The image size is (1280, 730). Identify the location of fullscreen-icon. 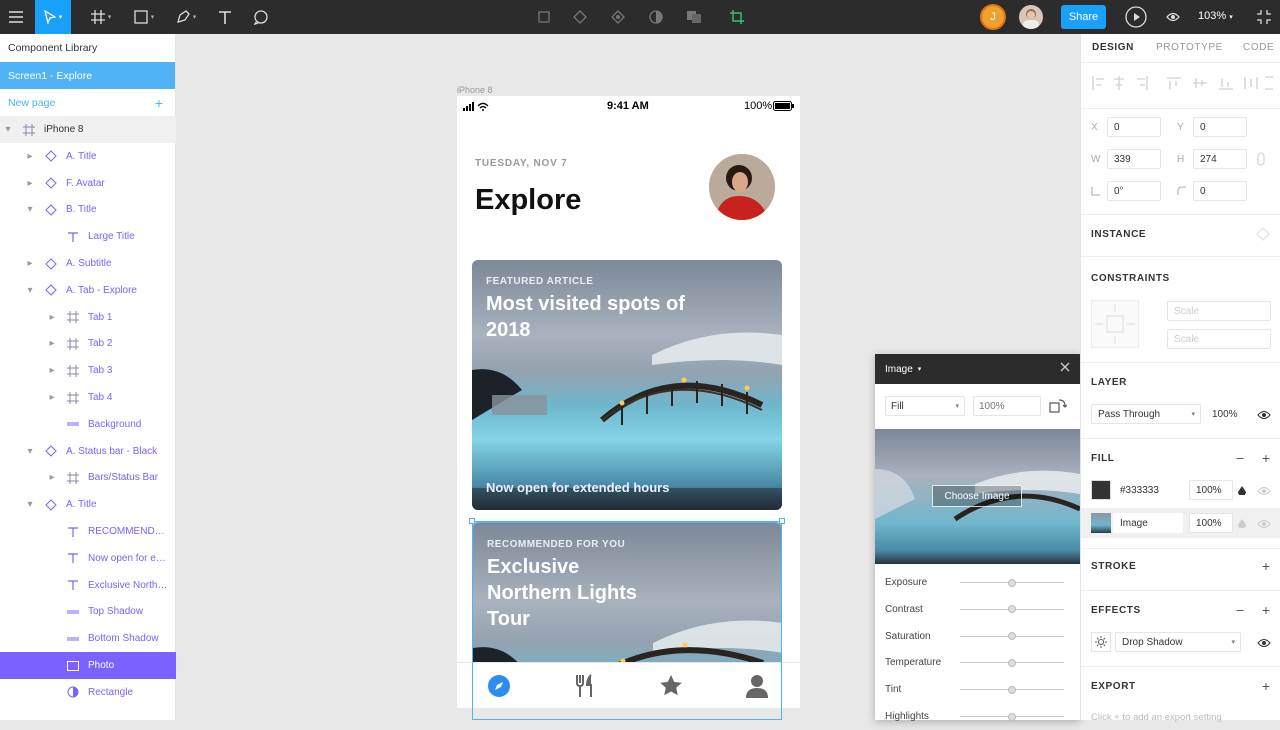
(1264, 17).